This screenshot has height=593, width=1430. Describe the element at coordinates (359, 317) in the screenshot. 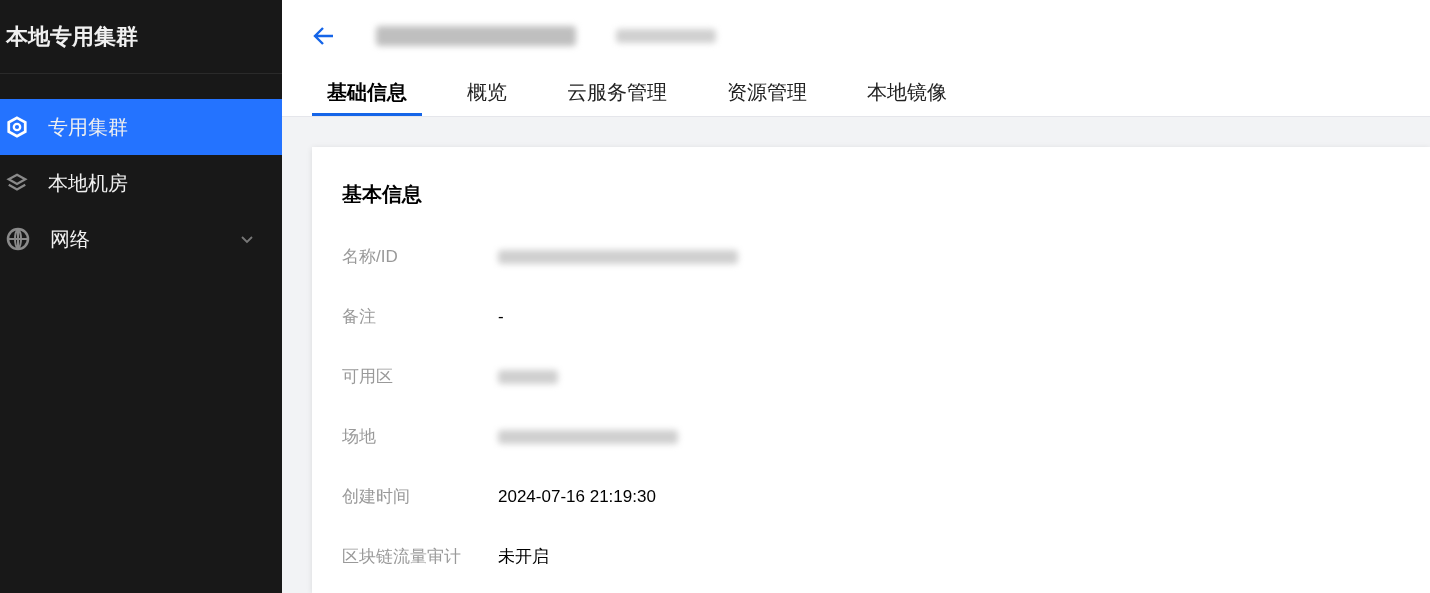

I see `field-label: 备注` at that location.